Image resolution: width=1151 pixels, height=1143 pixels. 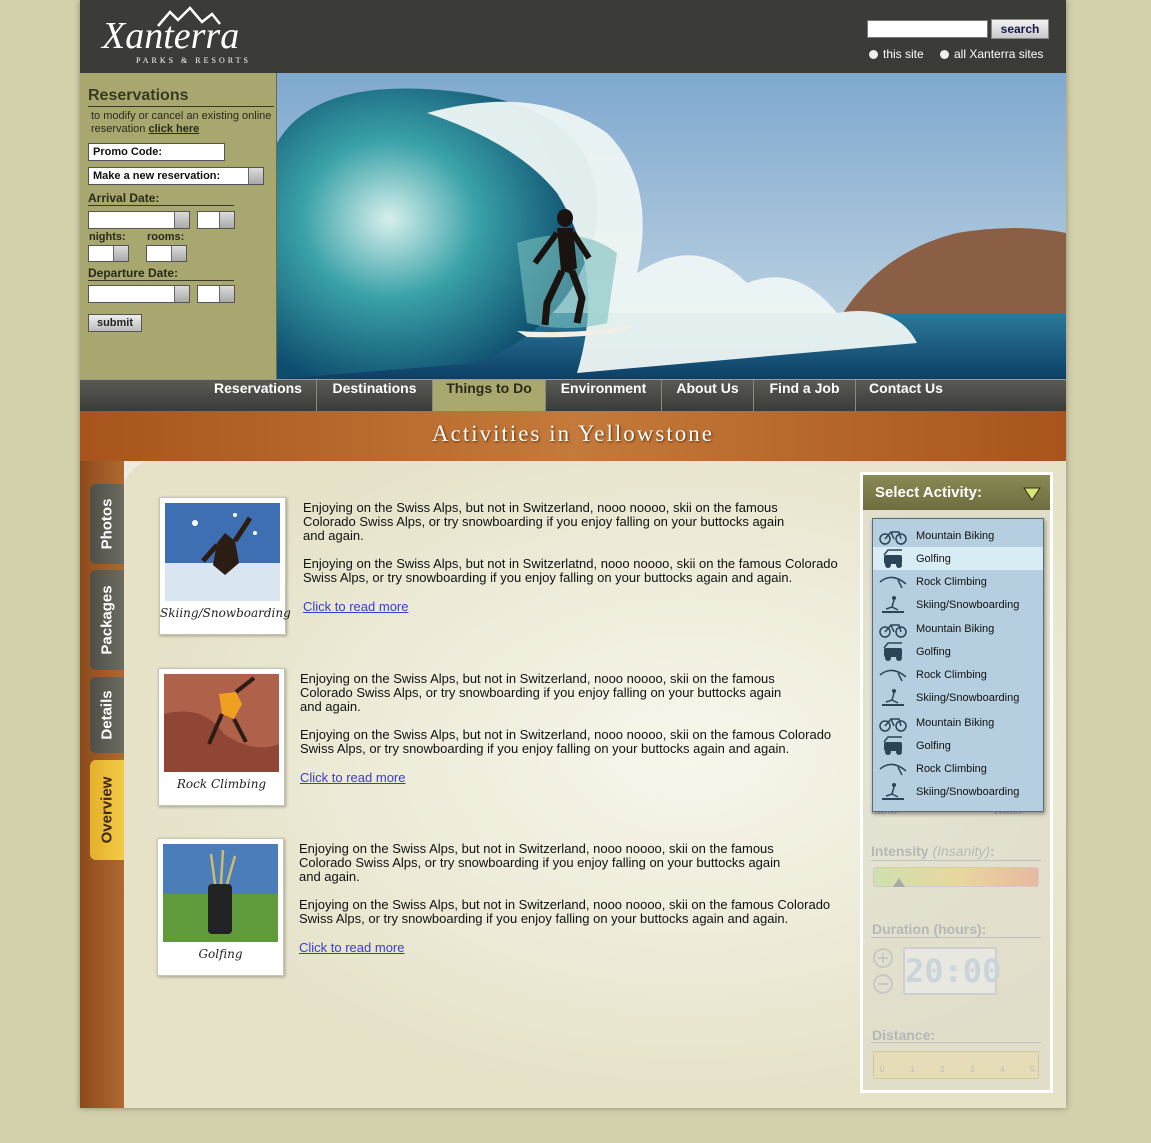 I want to click on svg-text: Xanterra, so click(x=169, y=36).